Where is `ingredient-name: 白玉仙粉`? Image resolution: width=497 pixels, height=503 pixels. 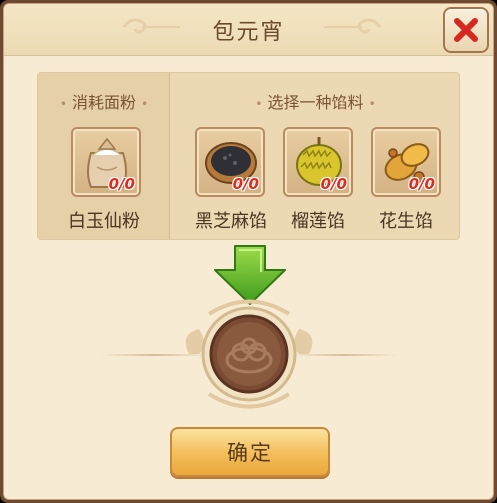
ingredient-name: 白玉仙粉 is located at coordinates (104, 221).